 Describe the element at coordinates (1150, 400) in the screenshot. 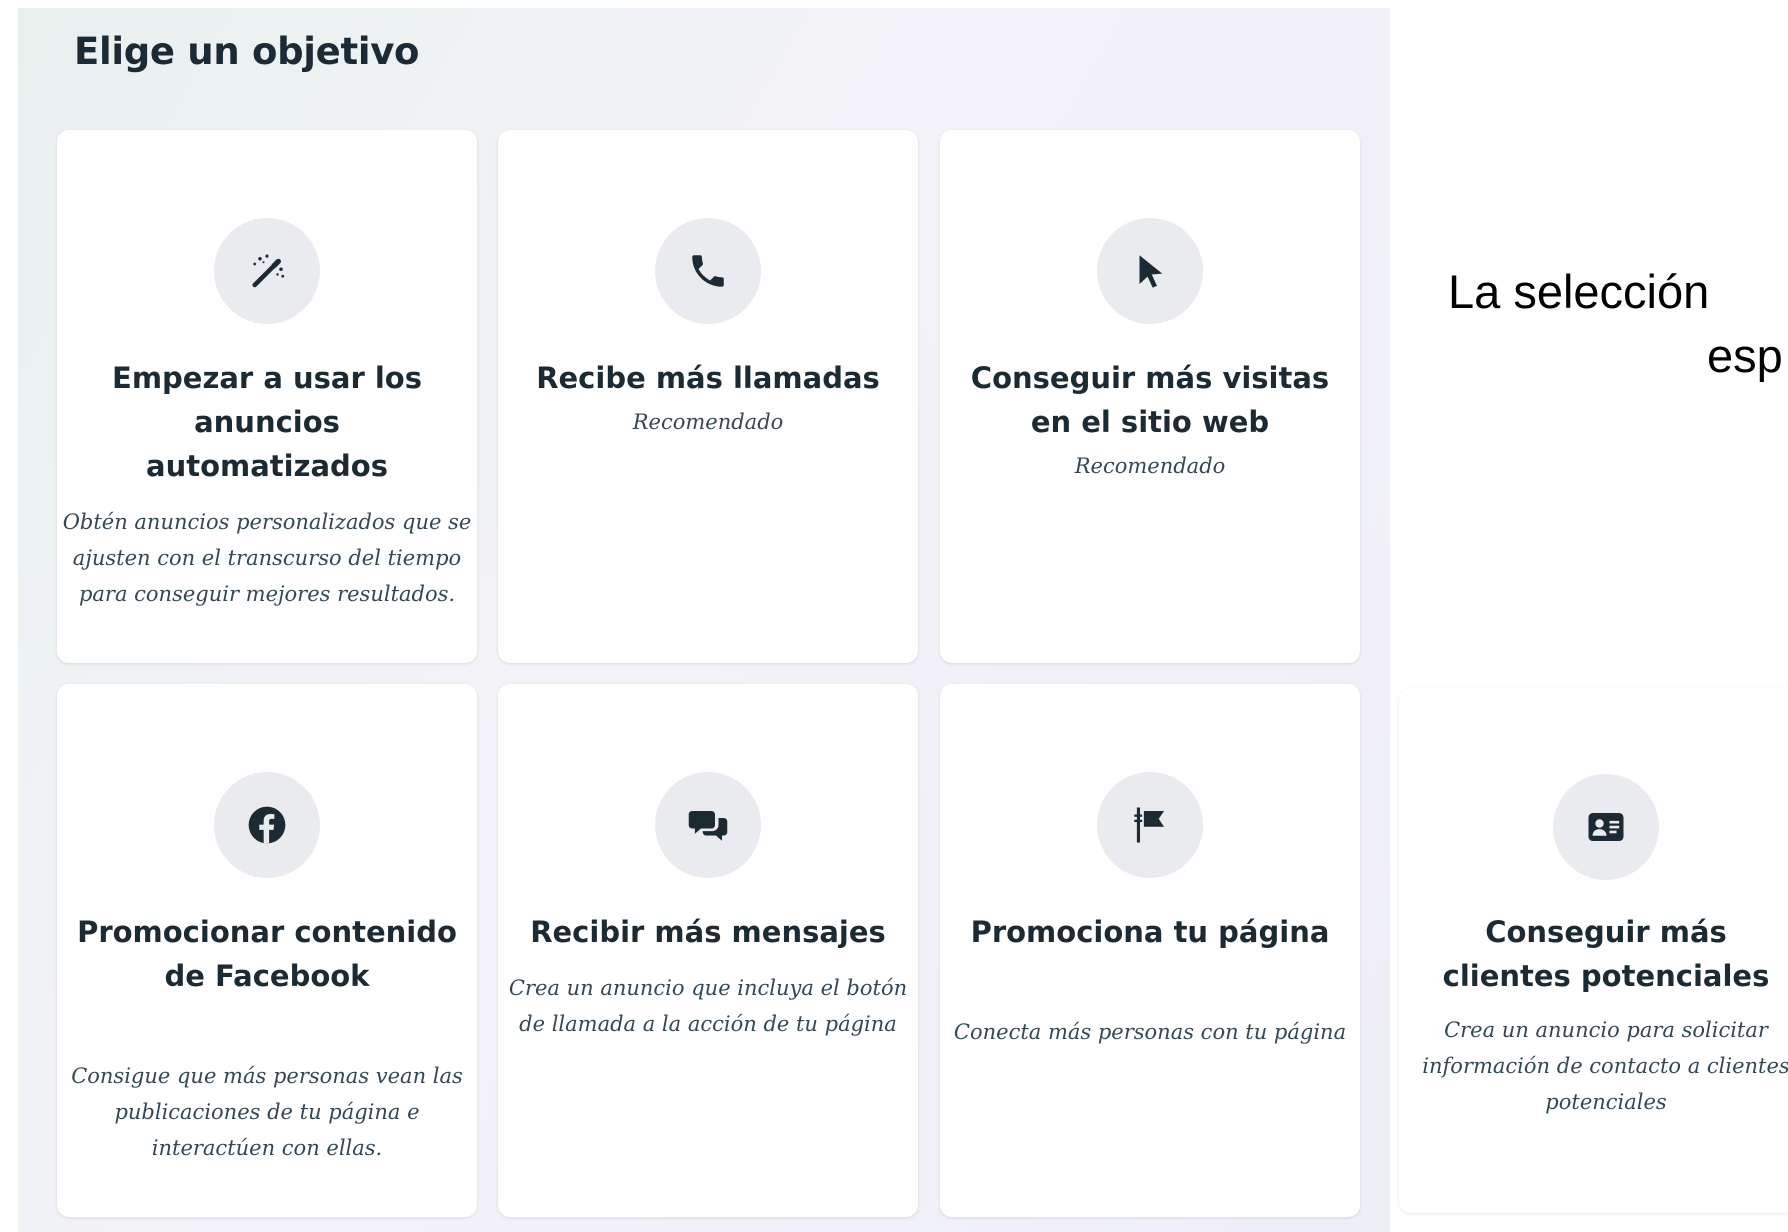

I see `card-title: Conseguir más visitas en el sitio web` at that location.